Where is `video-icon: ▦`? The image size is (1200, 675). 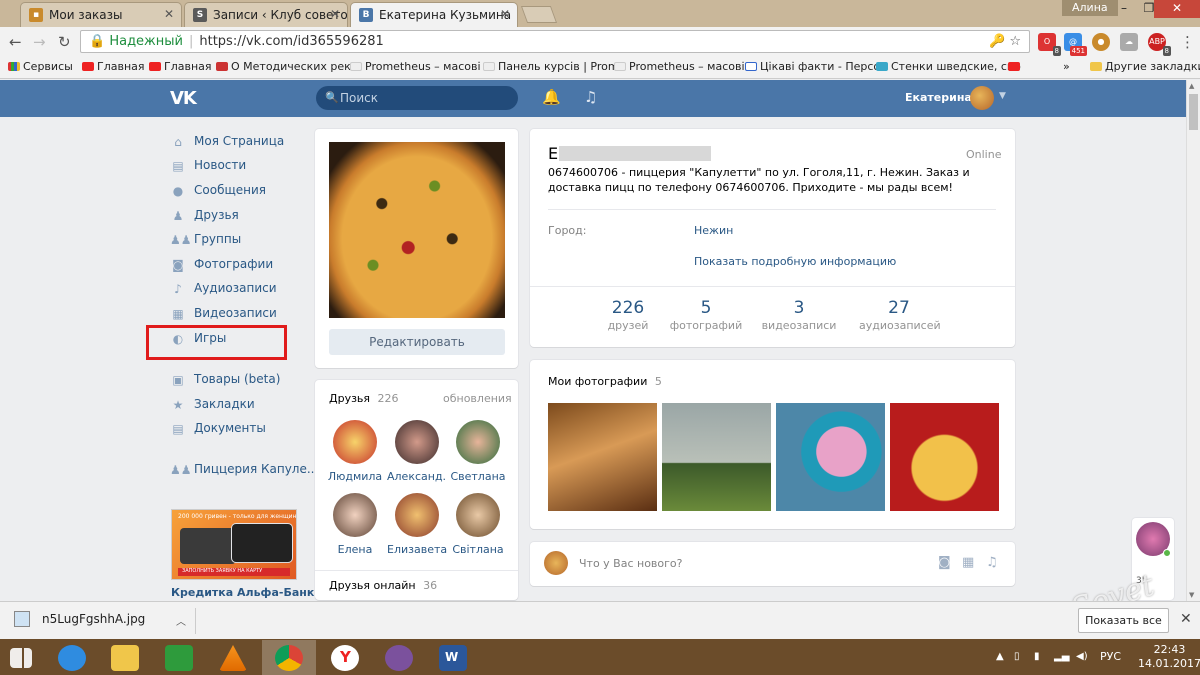
video-icon: ▦ is located at coordinates (968, 562).